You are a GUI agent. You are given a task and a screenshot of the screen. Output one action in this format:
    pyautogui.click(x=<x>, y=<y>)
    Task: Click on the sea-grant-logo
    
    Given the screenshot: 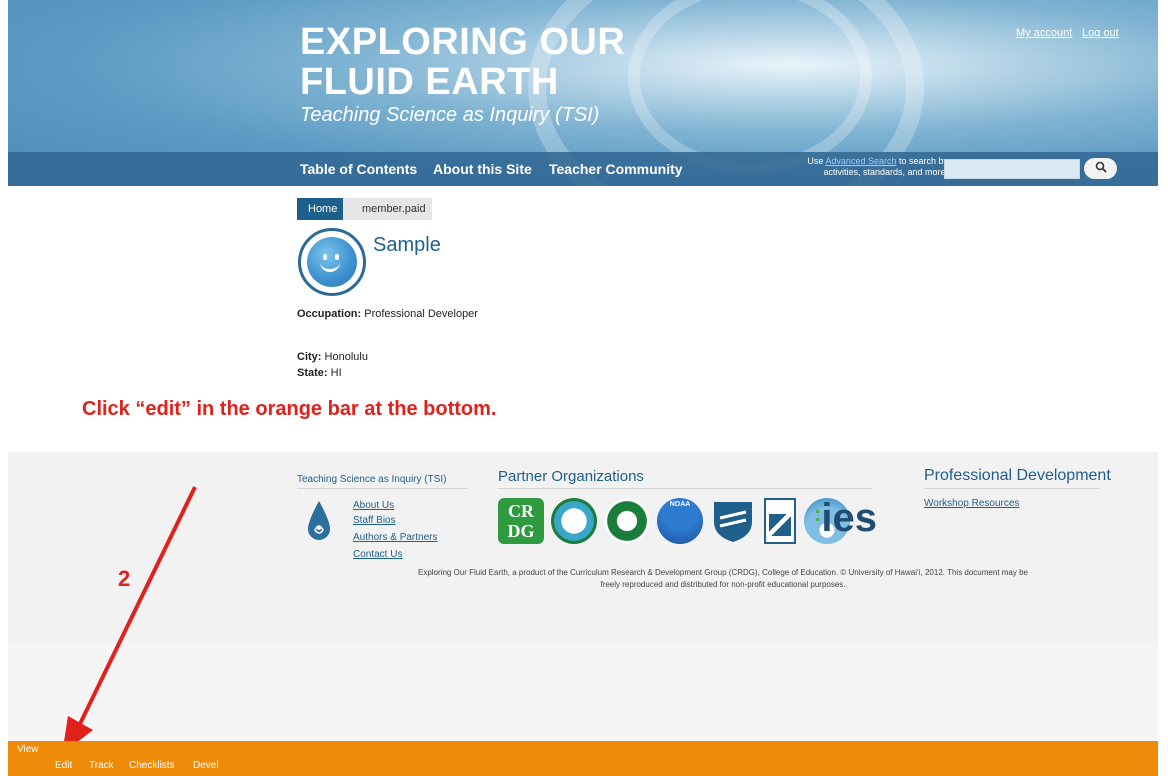 What is the action you would take?
    pyautogui.click(x=780, y=521)
    